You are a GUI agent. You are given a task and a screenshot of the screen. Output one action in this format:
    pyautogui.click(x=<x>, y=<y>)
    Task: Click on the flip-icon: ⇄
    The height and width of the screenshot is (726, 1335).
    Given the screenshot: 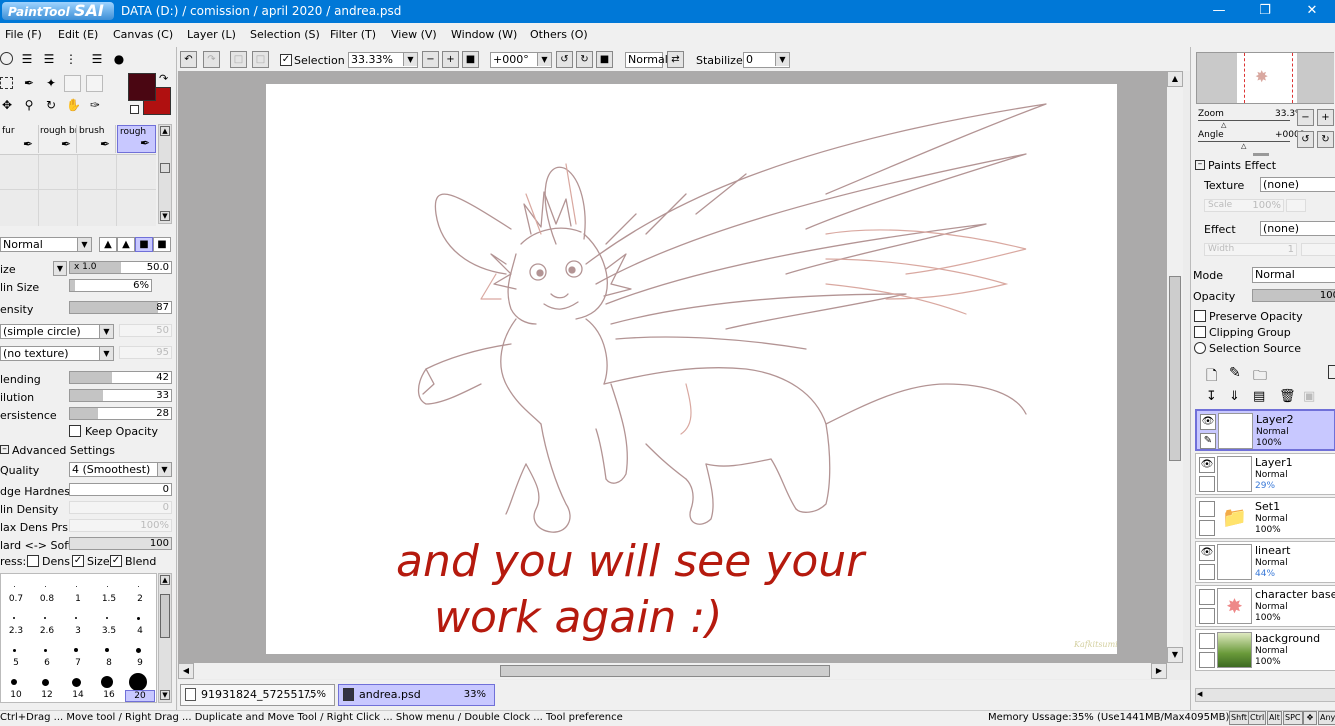 What is the action you would take?
    pyautogui.click(x=675, y=59)
    